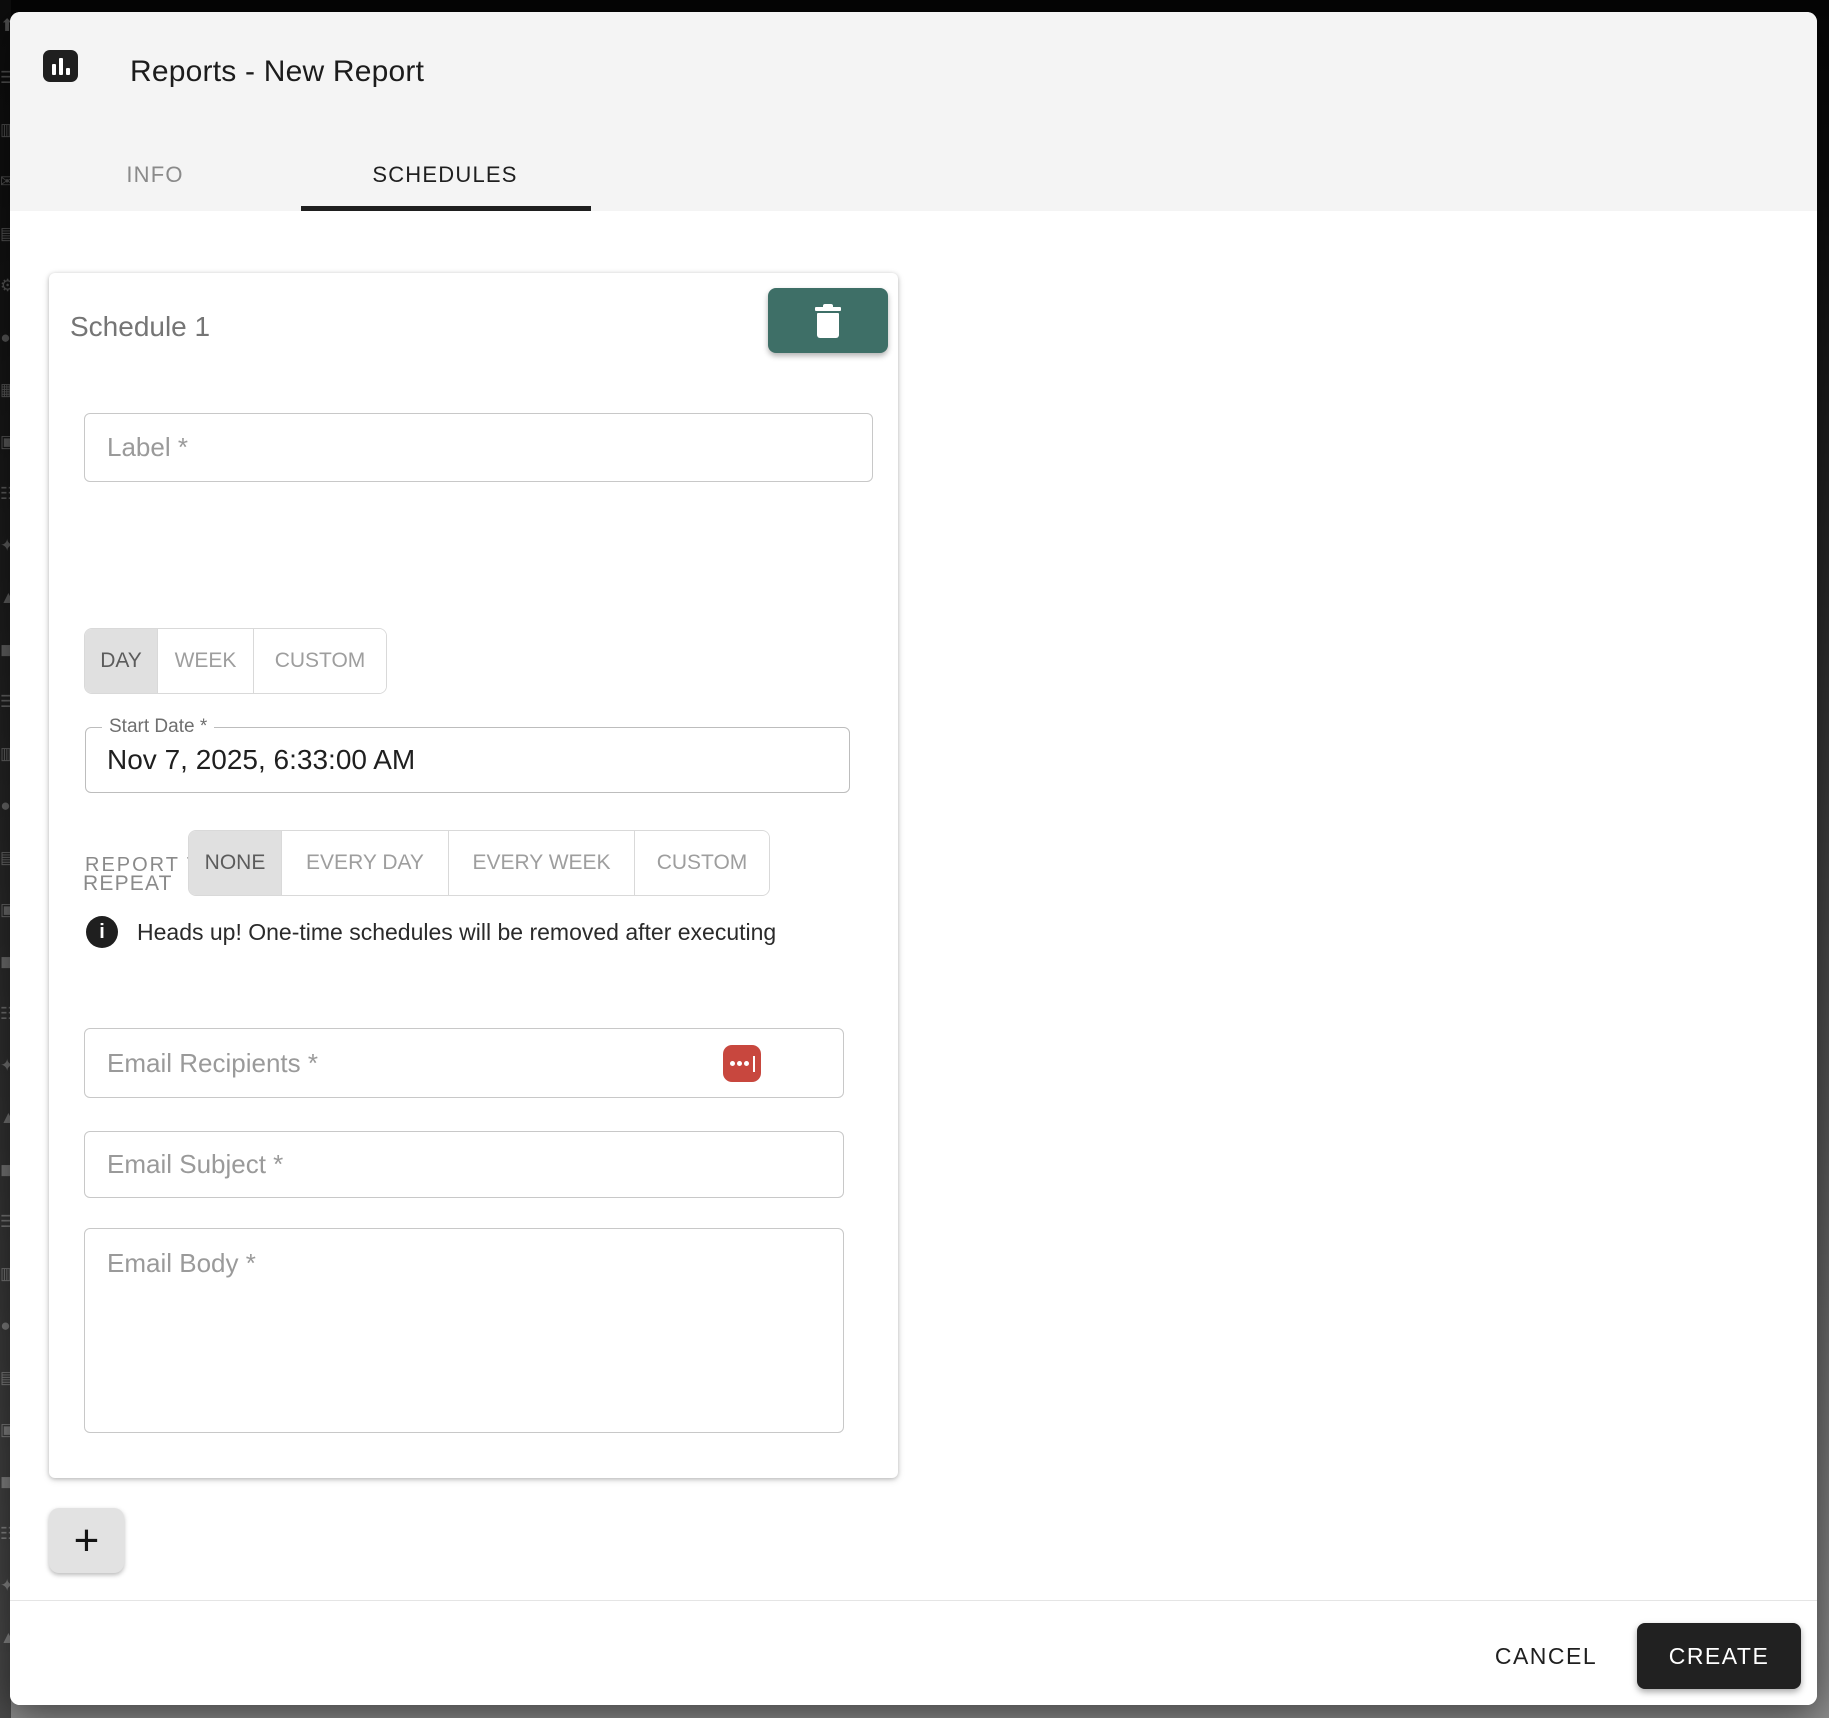 The image size is (1829, 1718). I want to click on repeat-option-none: NONE, so click(235, 863).